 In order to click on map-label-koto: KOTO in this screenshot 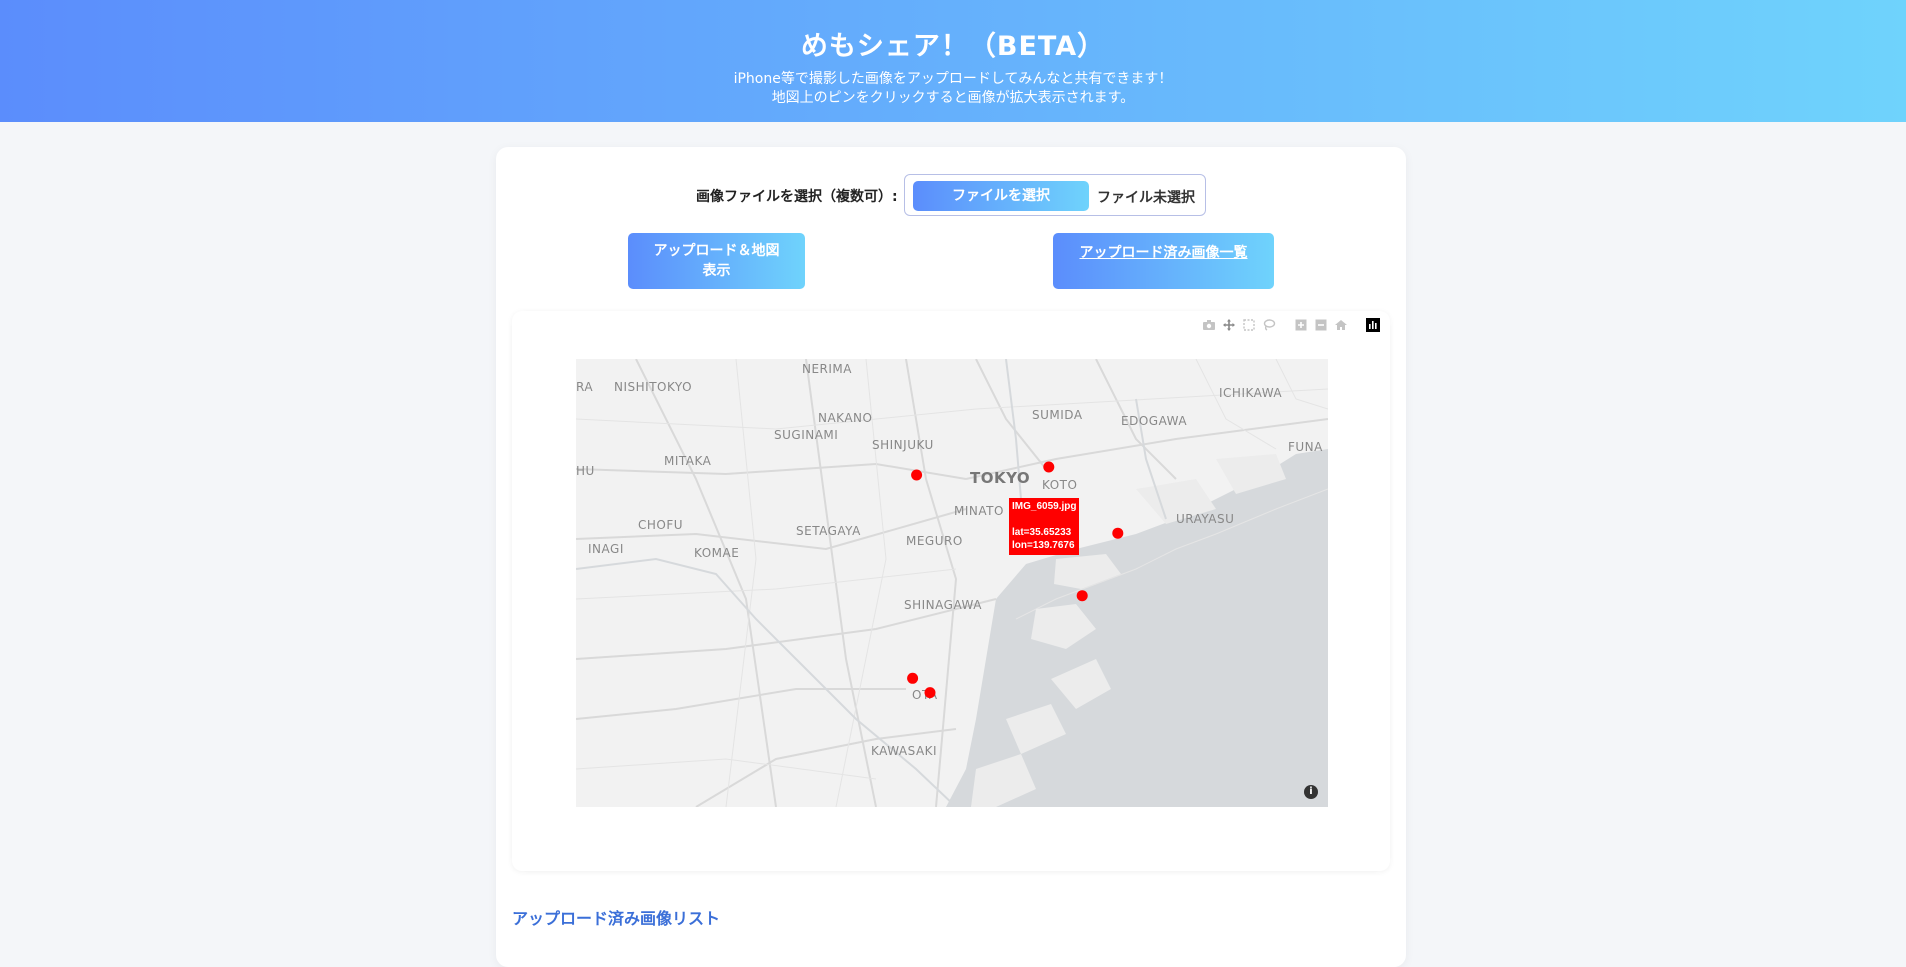, I will do `click(1059, 485)`.